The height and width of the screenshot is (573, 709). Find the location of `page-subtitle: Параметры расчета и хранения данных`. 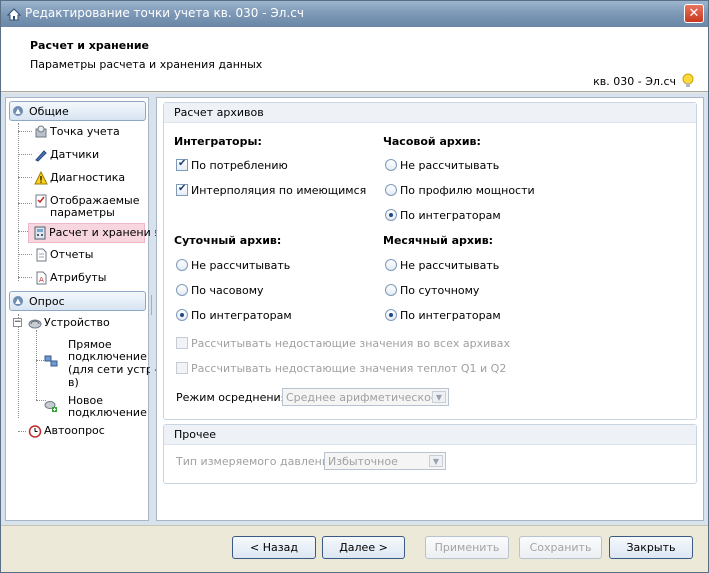

page-subtitle: Параметры расчета и хранения данных is located at coordinates (146, 64).